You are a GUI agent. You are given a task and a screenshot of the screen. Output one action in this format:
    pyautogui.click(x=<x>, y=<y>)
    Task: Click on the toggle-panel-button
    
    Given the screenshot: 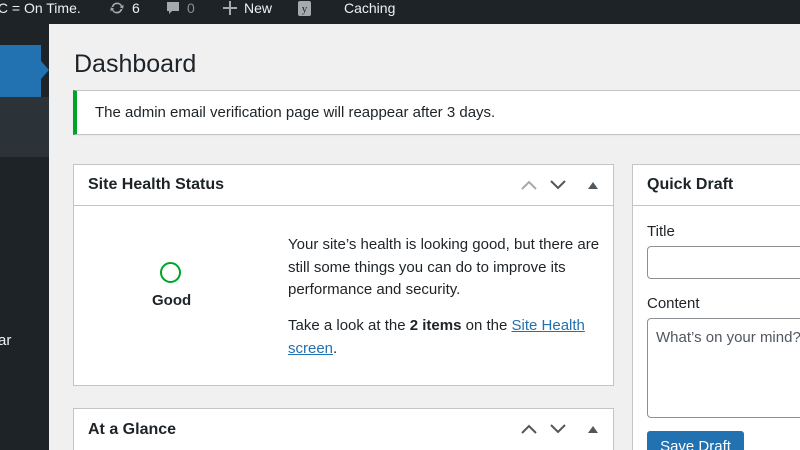 What is the action you would take?
    pyautogui.click(x=593, y=185)
    